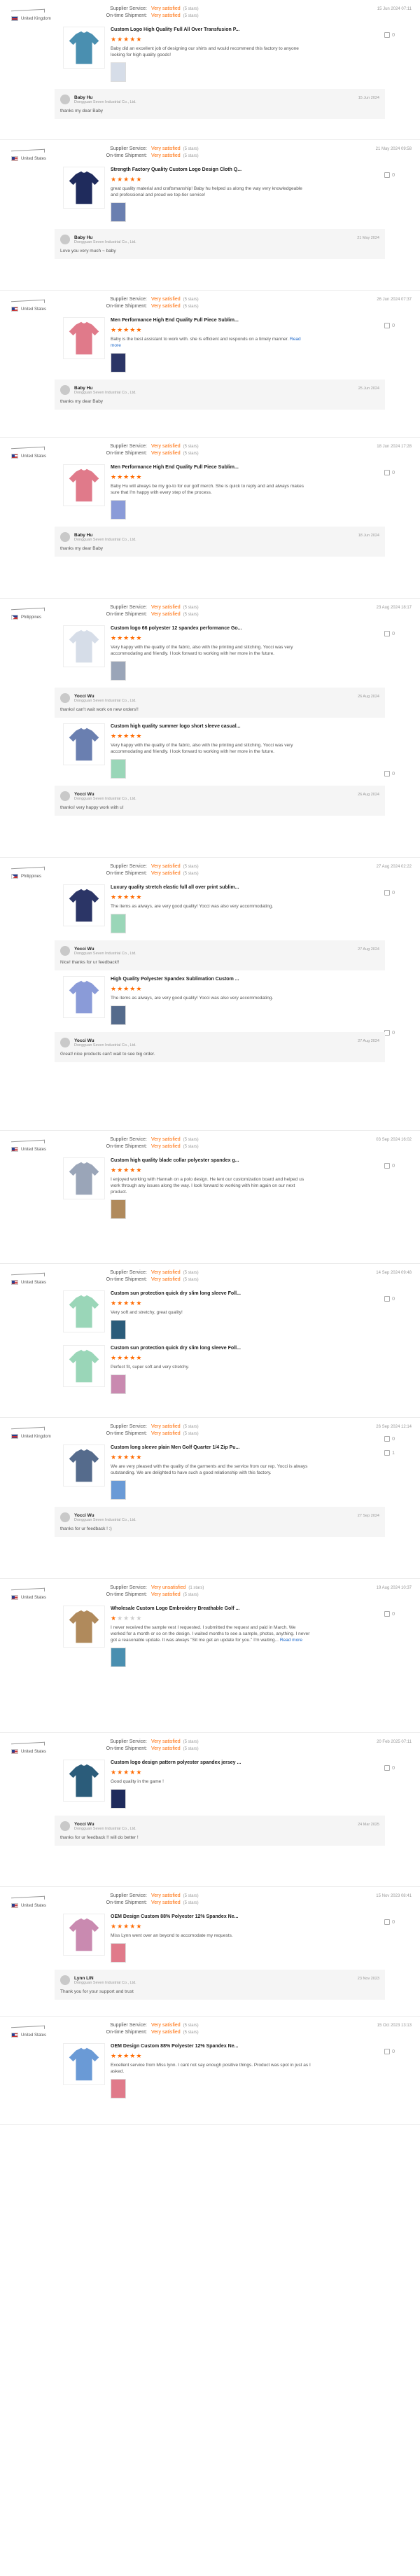 Image resolution: width=420 pixels, height=2576 pixels. I want to click on on-time-row: On-time Shipment: Very satisfied (5 stars), so click(255, 16).